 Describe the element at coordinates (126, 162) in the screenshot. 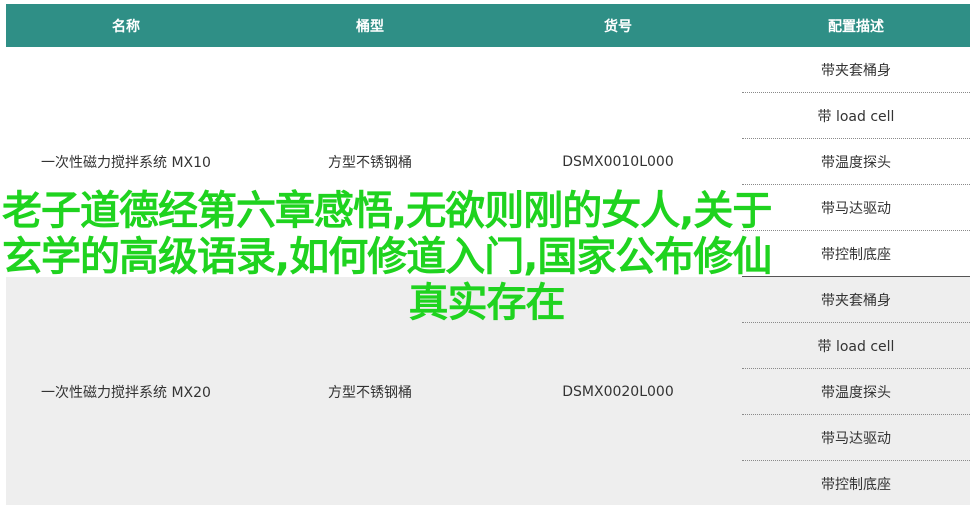

I see `product-name-cell: 一次性磁力搅拌系统 MX10` at that location.